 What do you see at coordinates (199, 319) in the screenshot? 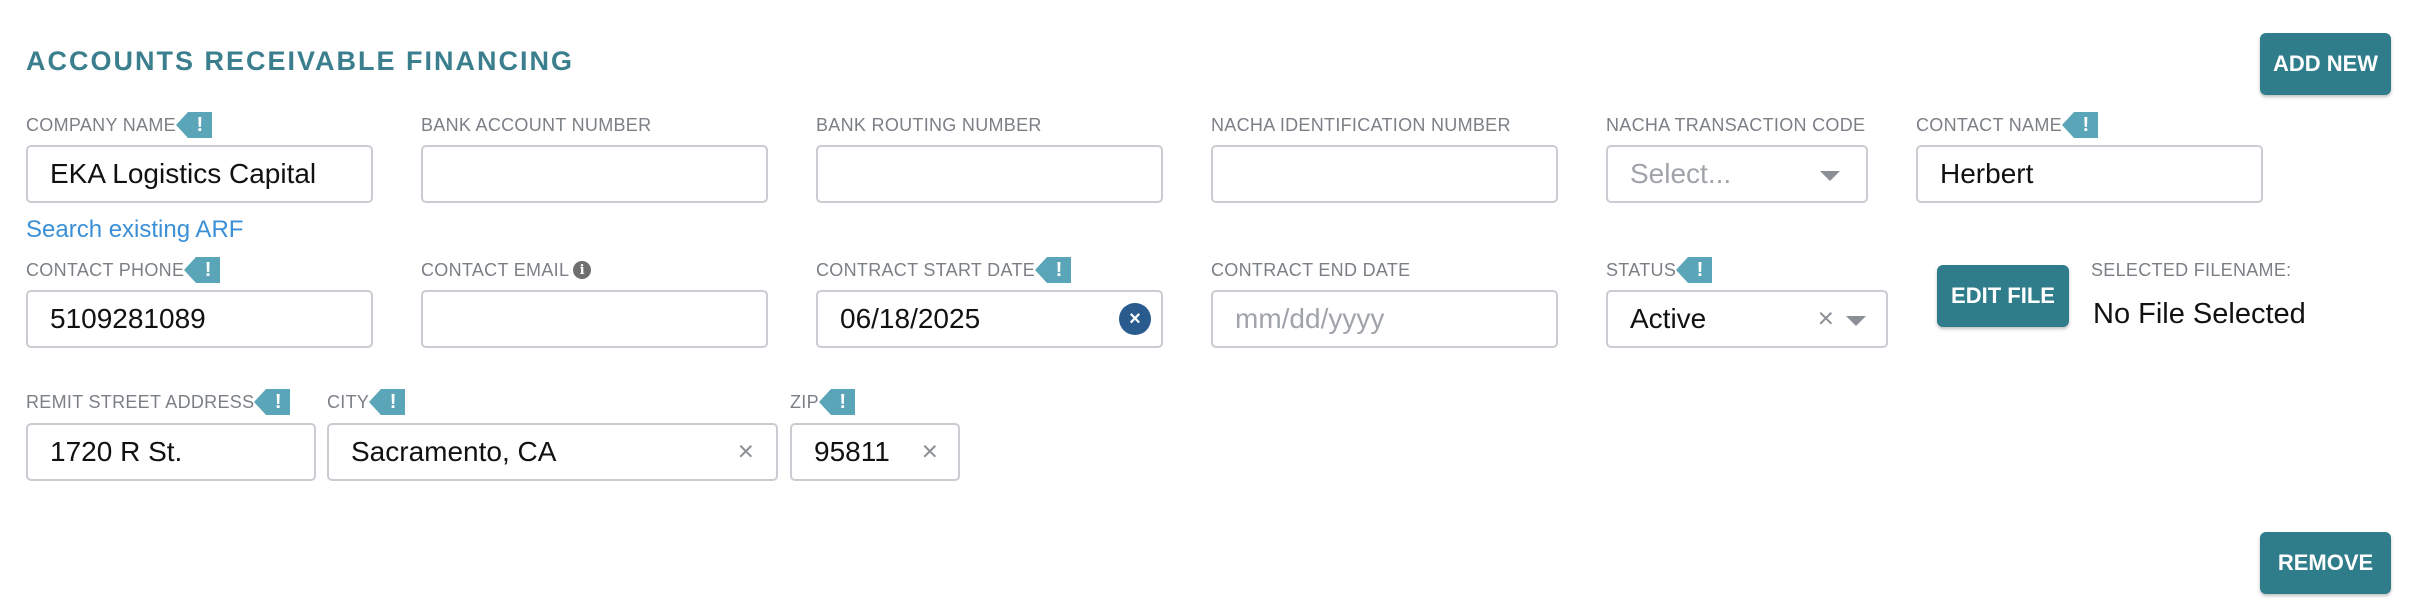
I see `contact-phone-input: 5109281089` at bounding box center [199, 319].